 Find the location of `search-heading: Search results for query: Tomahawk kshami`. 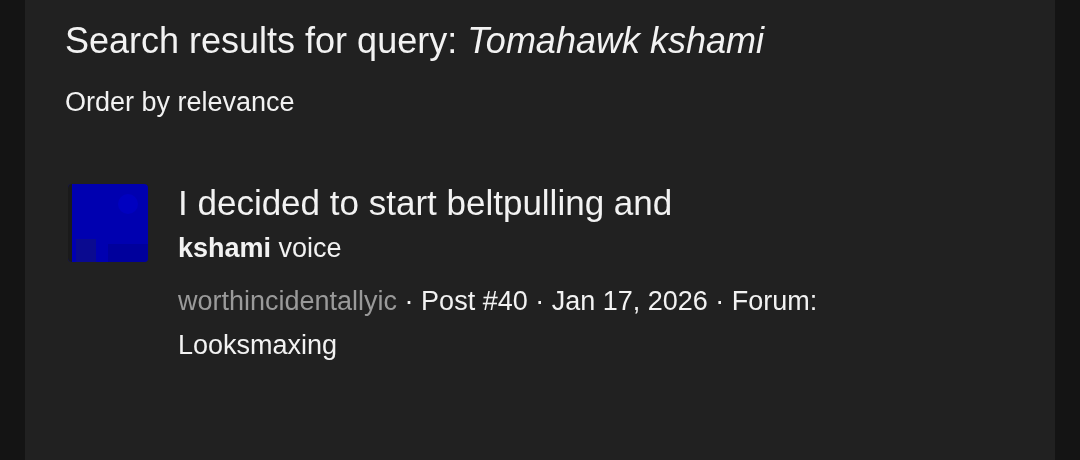

search-heading: Search results for query: Tomahawk kshami is located at coordinates (415, 41).